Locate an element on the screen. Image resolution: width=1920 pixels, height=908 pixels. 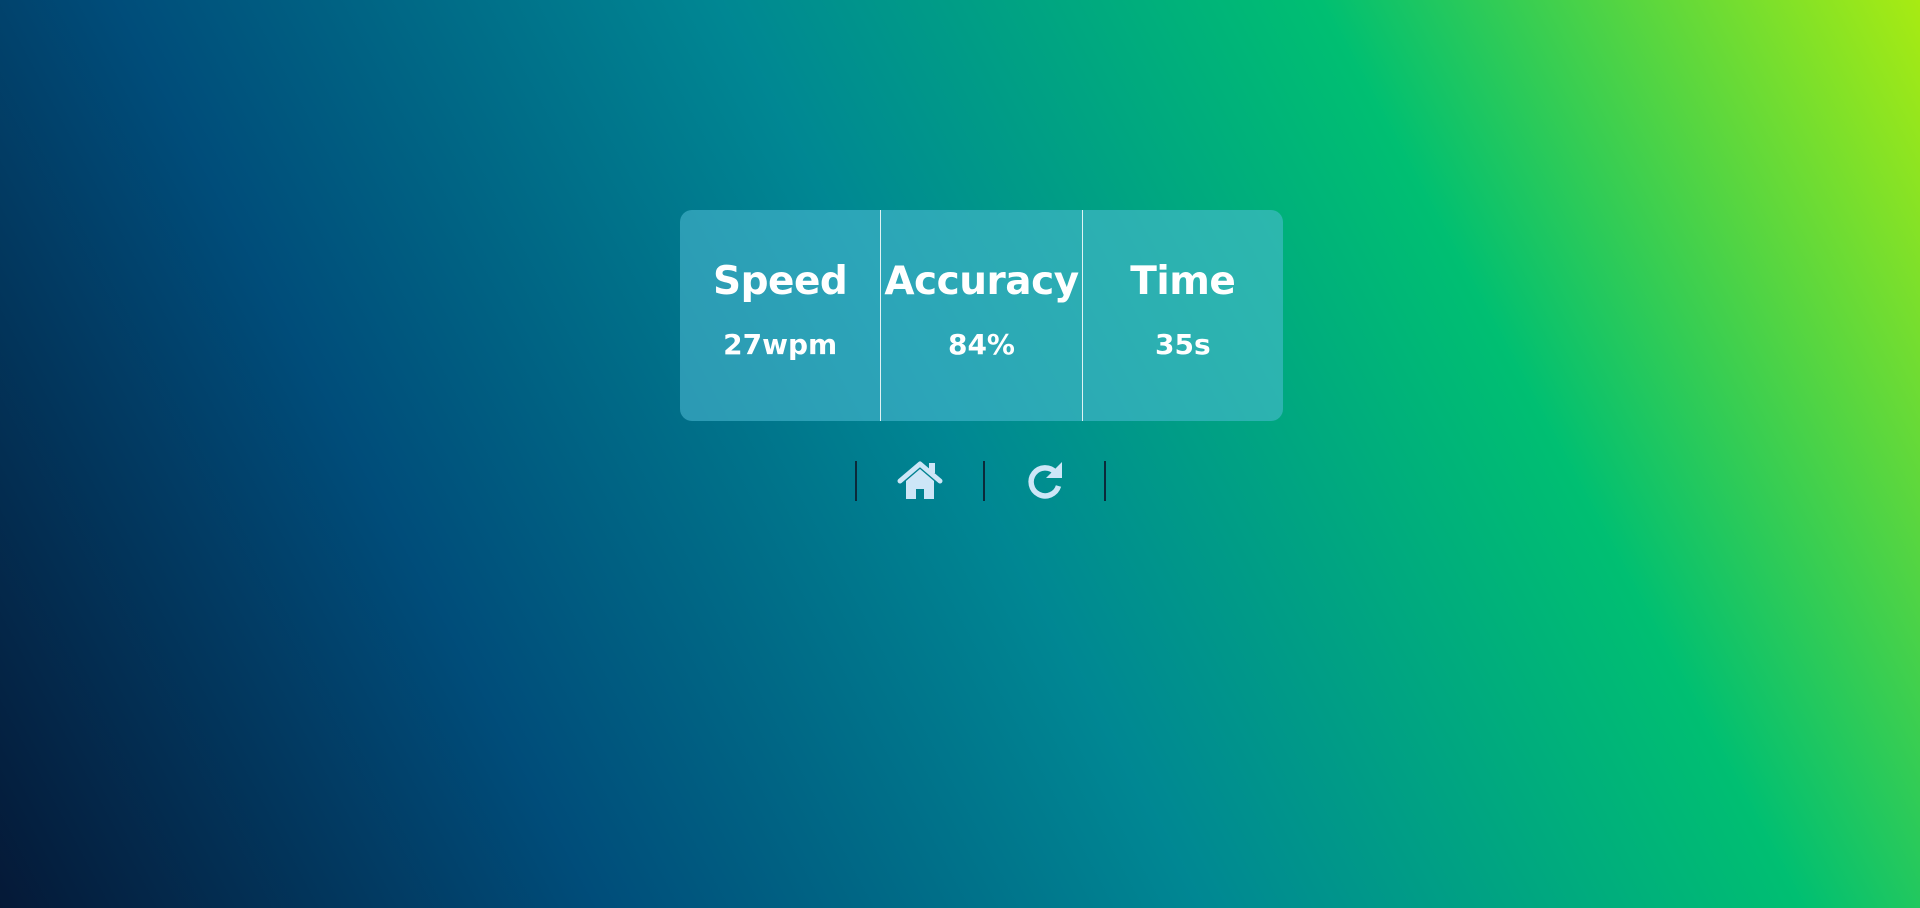
restart-button is located at coordinates (1044, 481).